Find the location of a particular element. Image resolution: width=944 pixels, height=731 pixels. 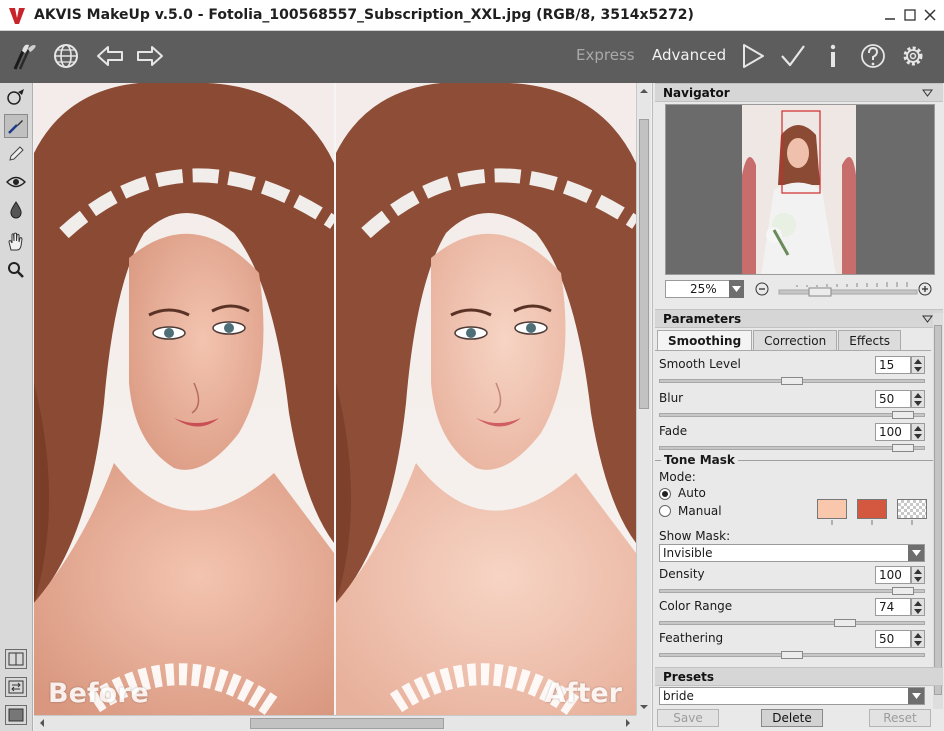

preset-dropdown is located at coordinates (916, 696).